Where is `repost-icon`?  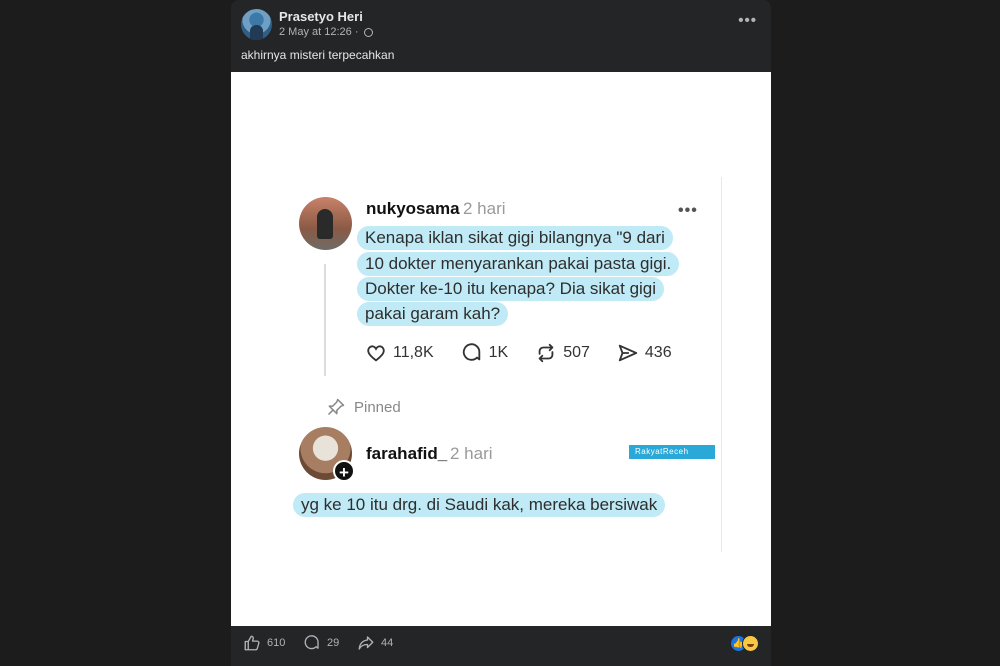
repost-icon is located at coordinates (546, 353).